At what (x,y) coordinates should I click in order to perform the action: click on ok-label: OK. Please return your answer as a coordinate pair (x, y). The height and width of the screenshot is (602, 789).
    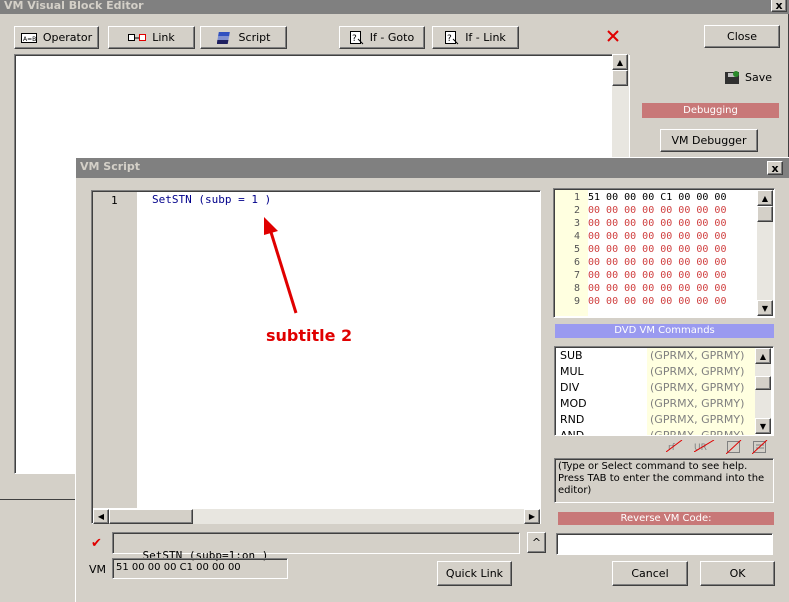
    Looking at the image, I should click on (737, 573).